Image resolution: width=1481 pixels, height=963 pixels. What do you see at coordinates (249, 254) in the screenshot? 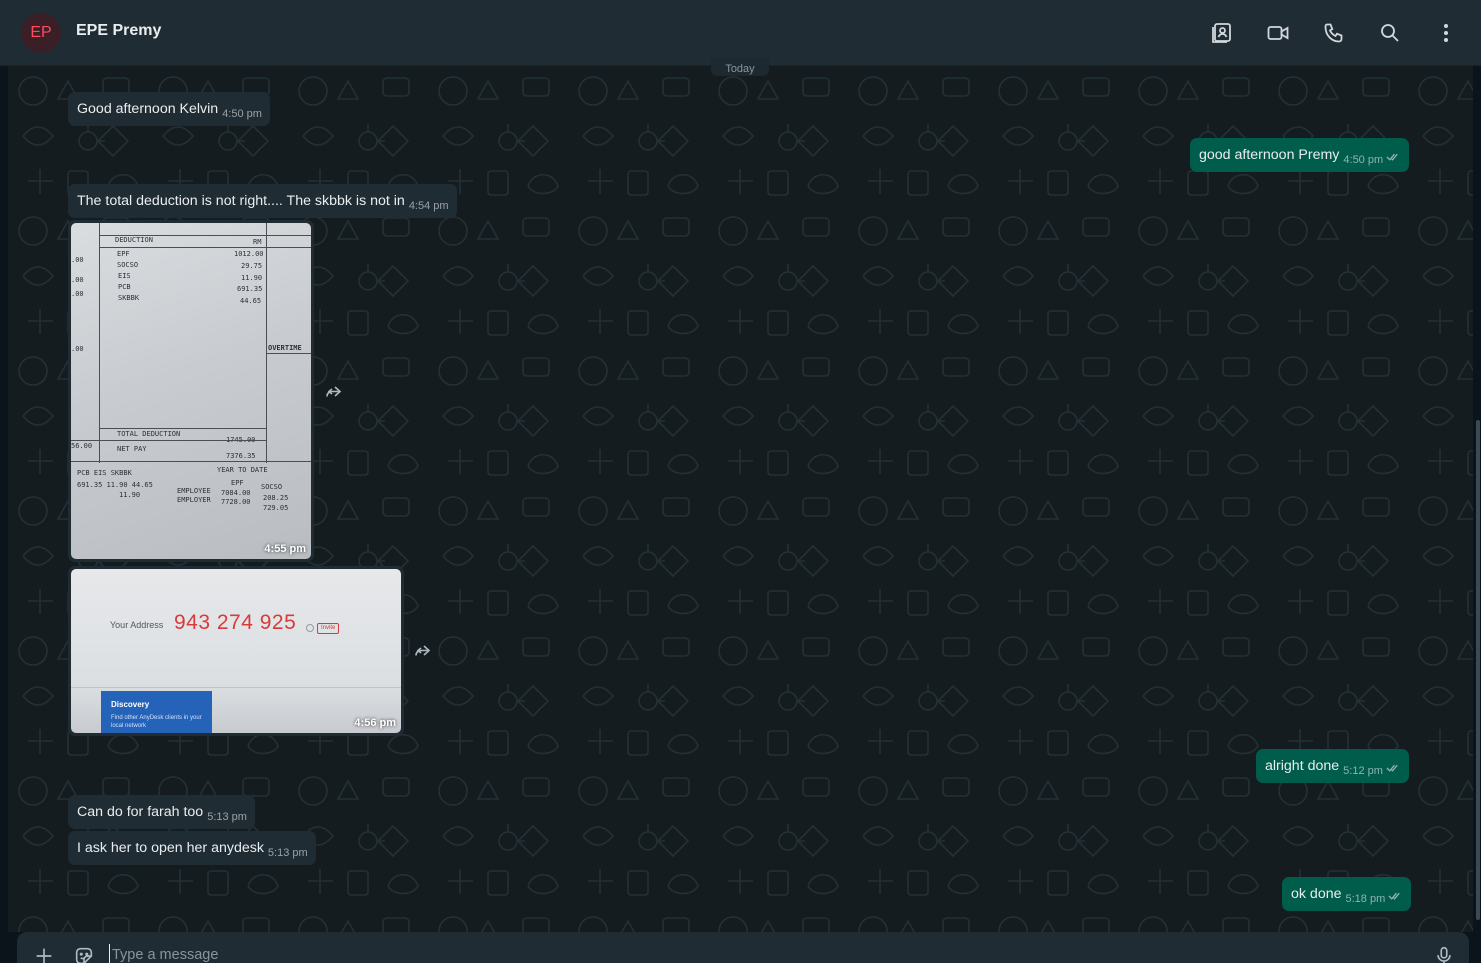
I see `payslip-row-value: 1012.00` at bounding box center [249, 254].